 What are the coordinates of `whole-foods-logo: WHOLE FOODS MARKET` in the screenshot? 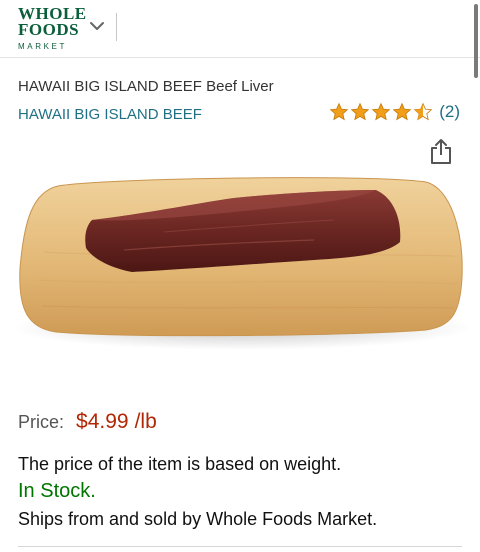 It's located at (53, 29).